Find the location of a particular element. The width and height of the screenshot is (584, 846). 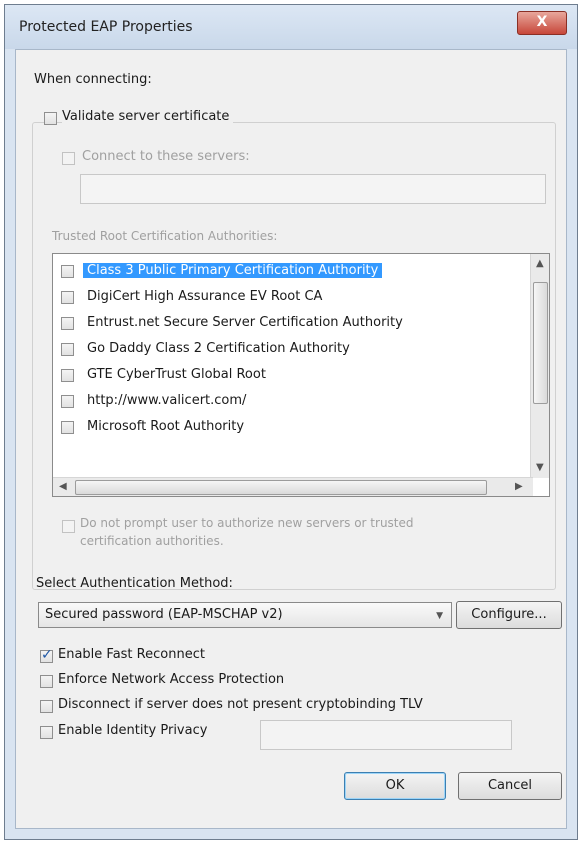

fast-reconnect-label: Enable Fast Reconnect is located at coordinates (131, 654).